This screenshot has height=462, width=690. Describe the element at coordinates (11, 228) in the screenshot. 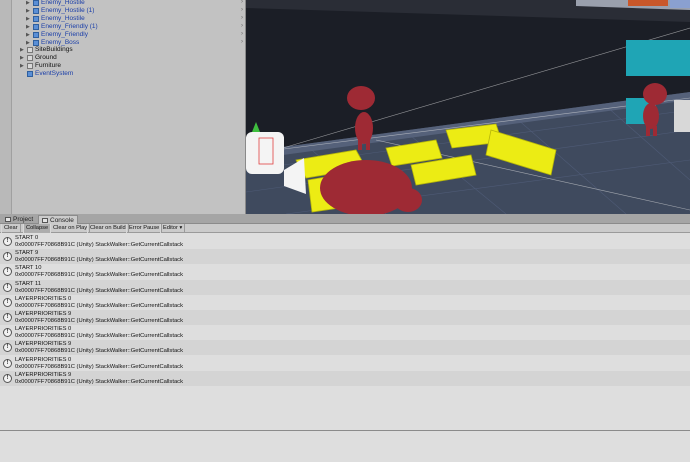

I see `clear-button: Clear` at that location.